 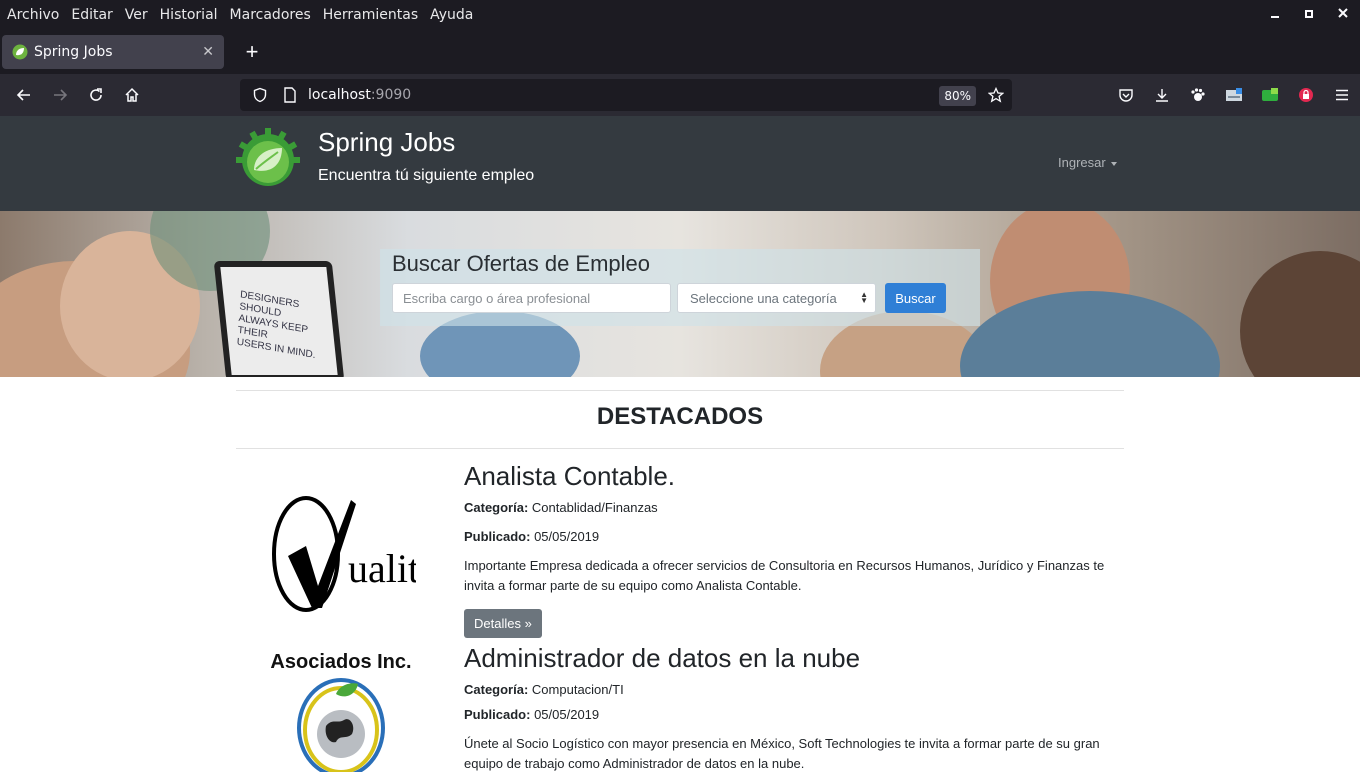 I want to click on search-input: Escriba cargo o área profesional, so click(x=531, y=298).